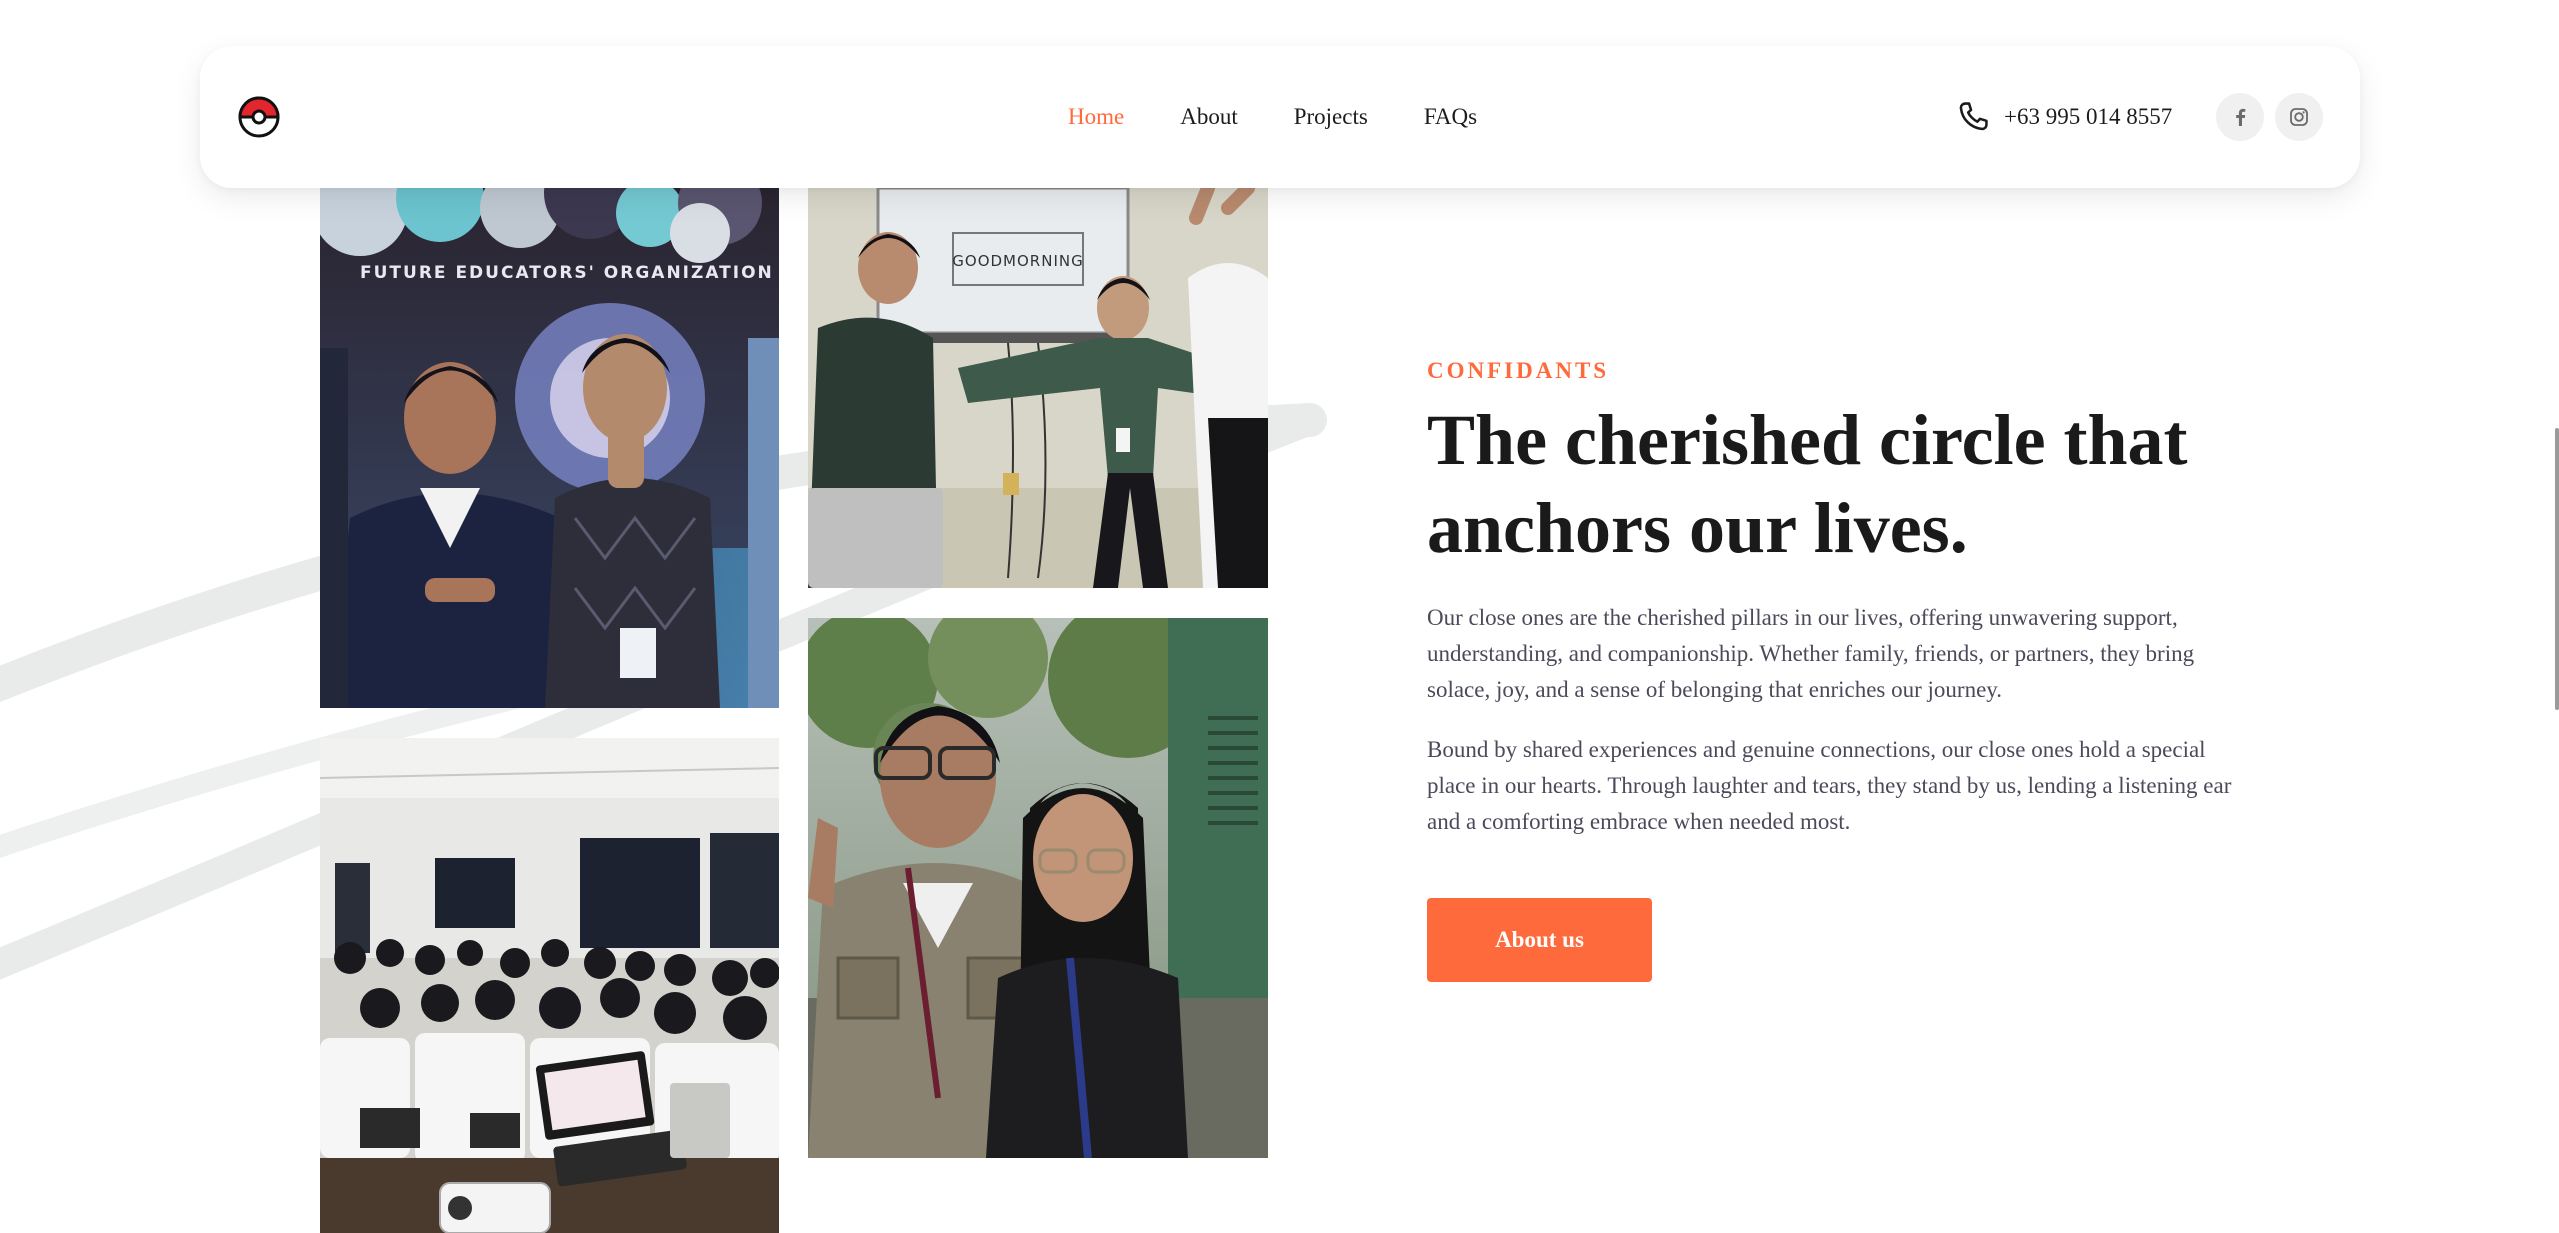  I want to click on nav-about: About, so click(1209, 117).